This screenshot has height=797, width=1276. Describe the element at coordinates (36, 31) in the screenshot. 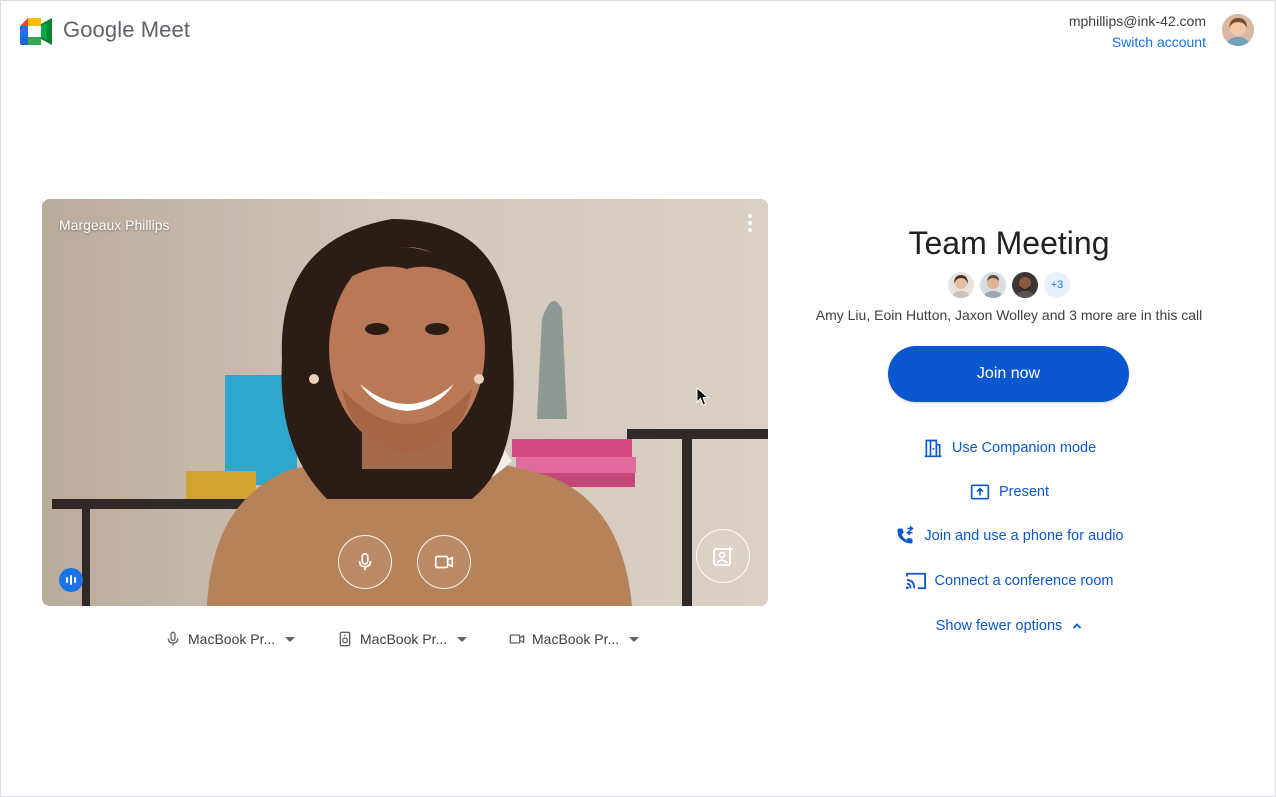

I see `google-meet-logo-icon` at that location.